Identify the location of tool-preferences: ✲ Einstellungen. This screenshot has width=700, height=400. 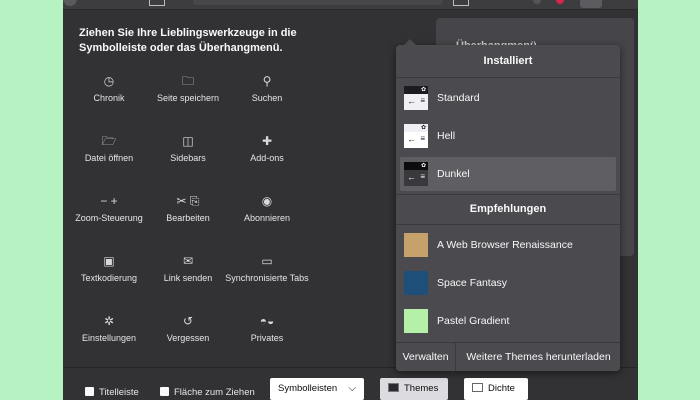
(109, 328).